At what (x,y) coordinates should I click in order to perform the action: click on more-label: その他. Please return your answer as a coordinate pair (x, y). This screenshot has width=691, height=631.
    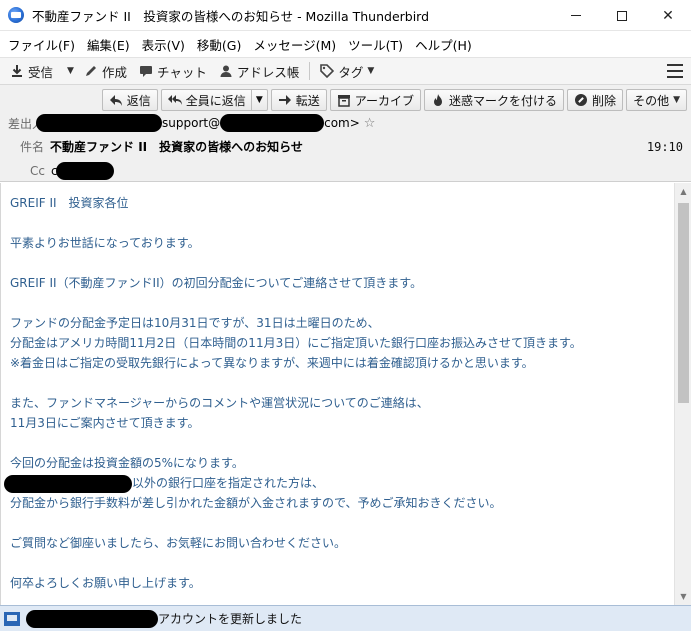
    Looking at the image, I should click on (651, 100).